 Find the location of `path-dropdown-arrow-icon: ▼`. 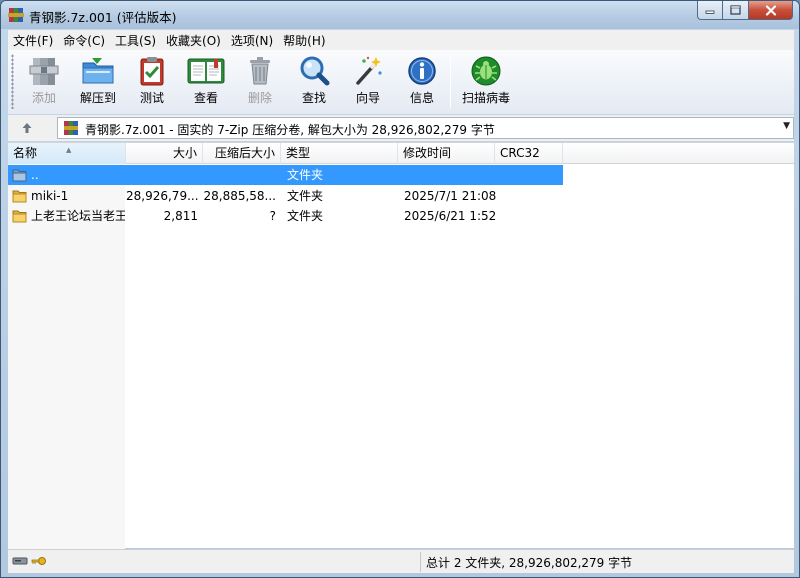

path-dropdown-arrow-icon: ▼ is located at coordinates (786, 126).